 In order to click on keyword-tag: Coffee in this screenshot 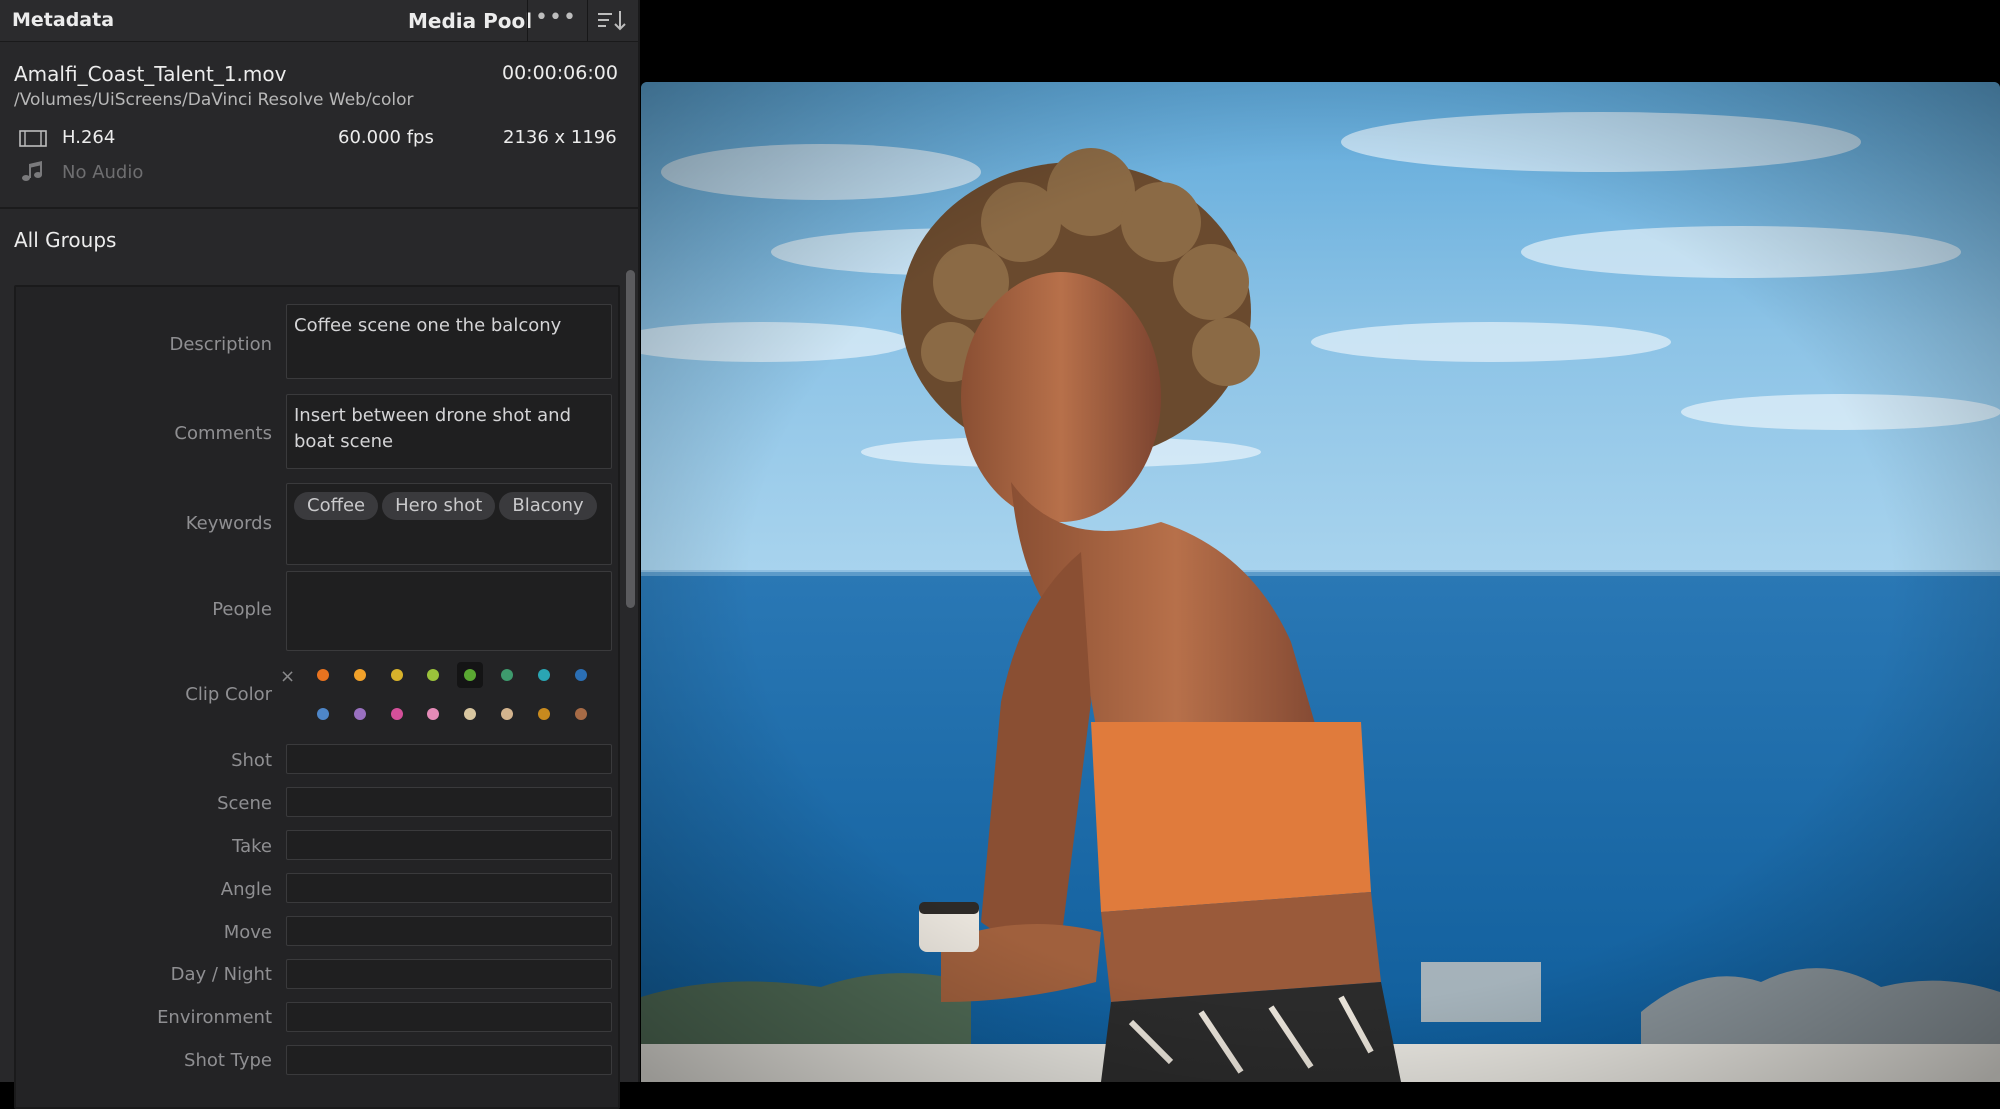, I will do `click(336, 506)`.